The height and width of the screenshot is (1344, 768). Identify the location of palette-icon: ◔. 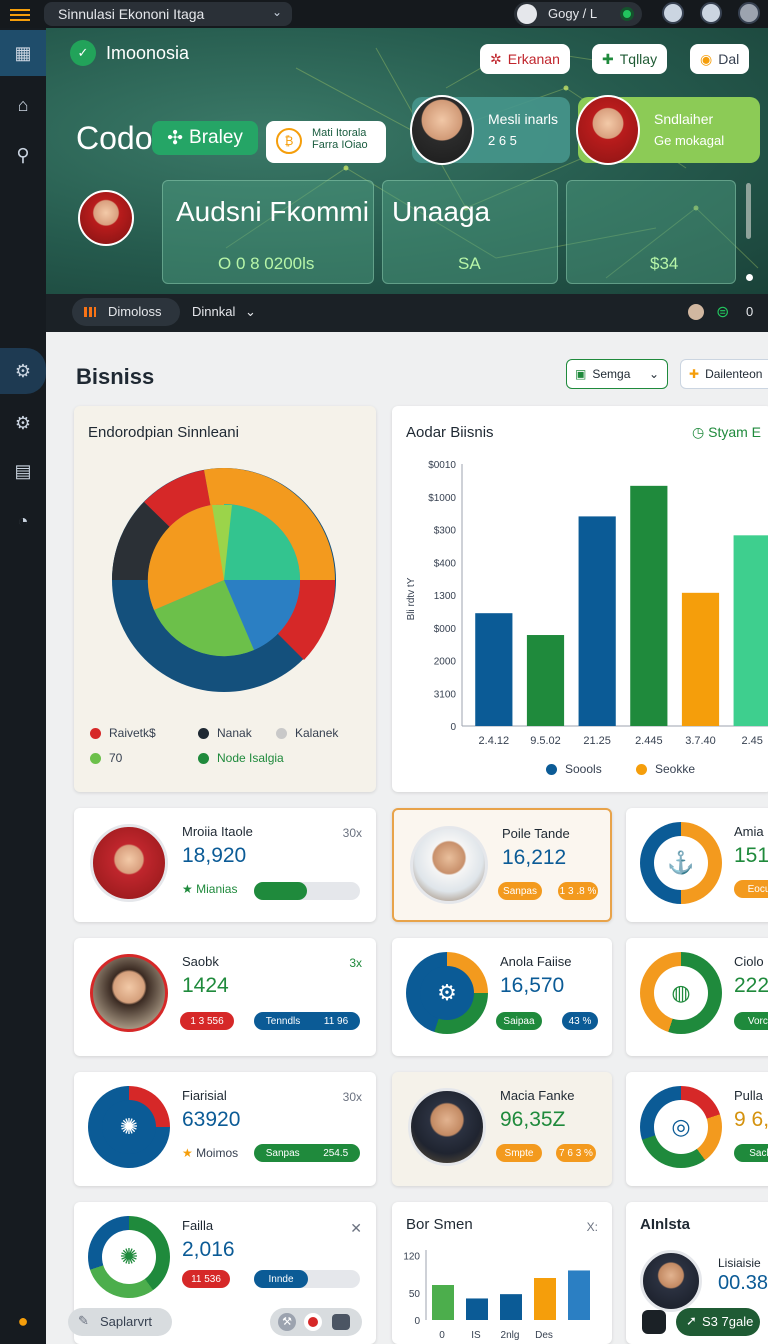
(23, 521).